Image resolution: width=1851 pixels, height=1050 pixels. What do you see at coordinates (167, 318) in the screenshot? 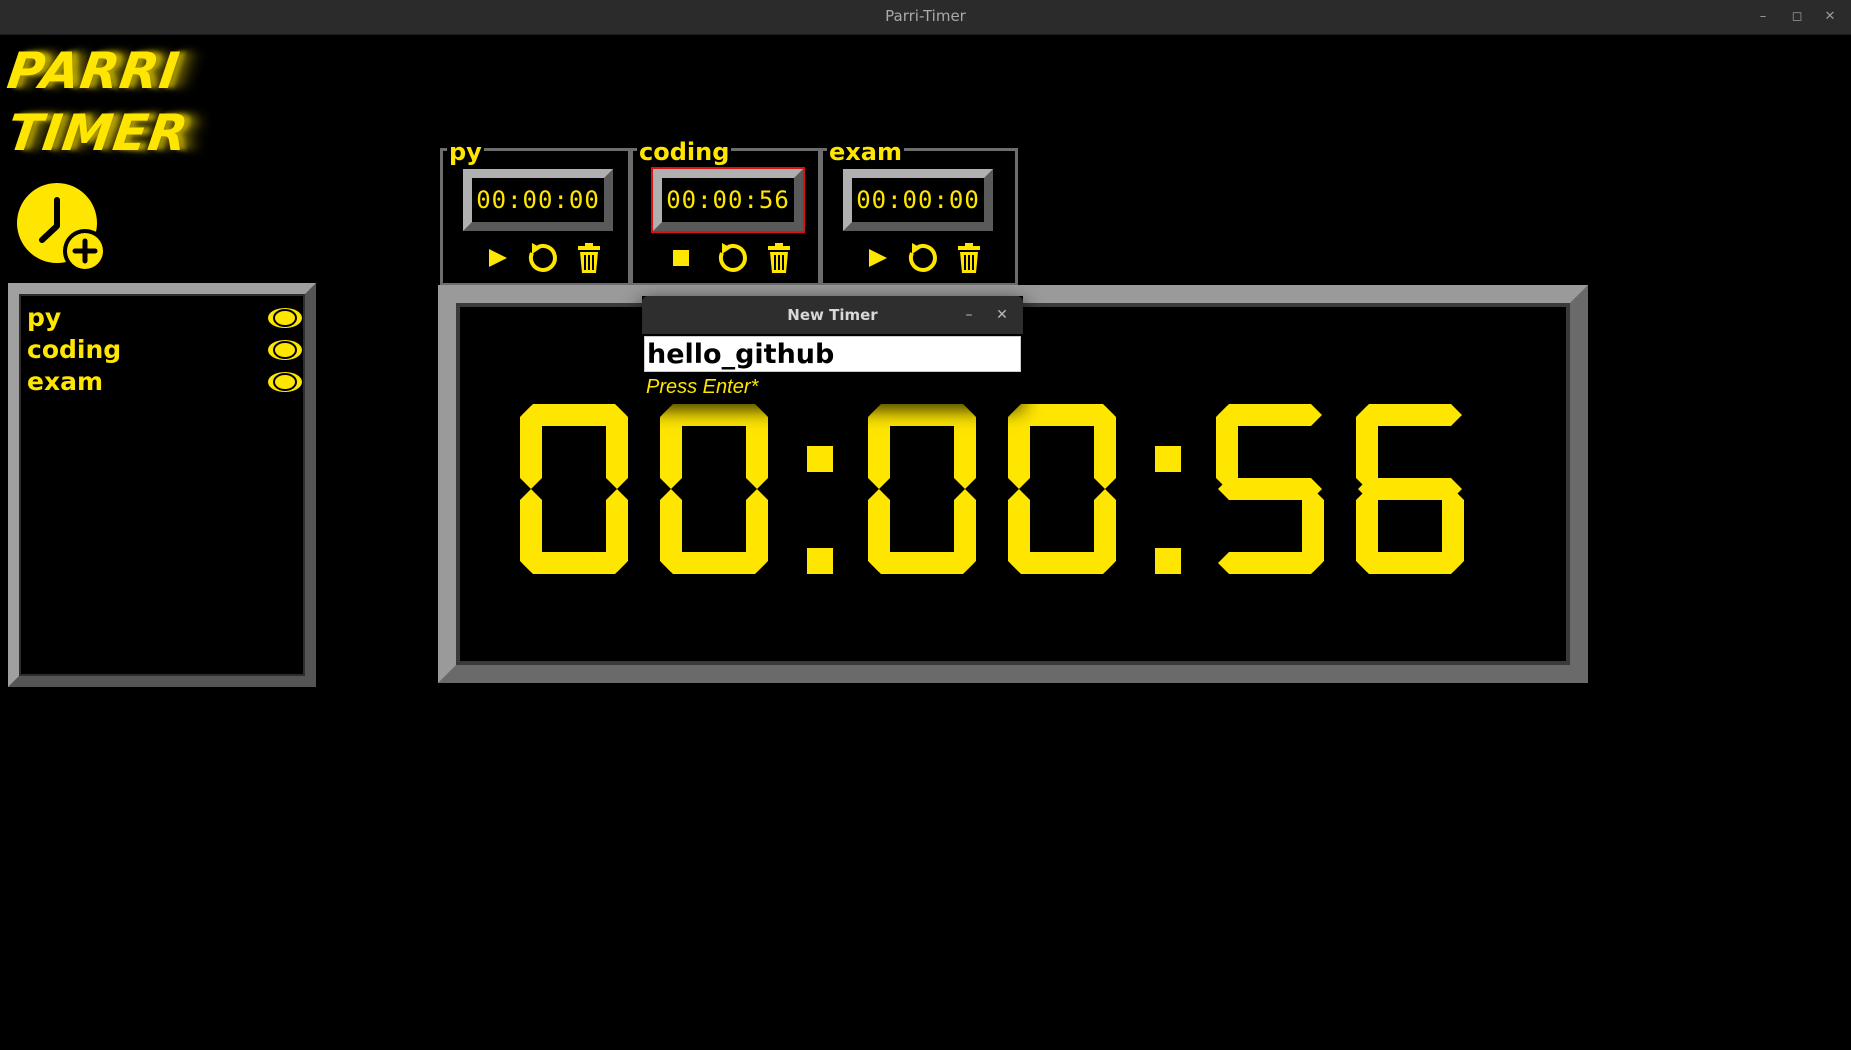
I see `list-item-py: py` at bounding box center [167, 318].